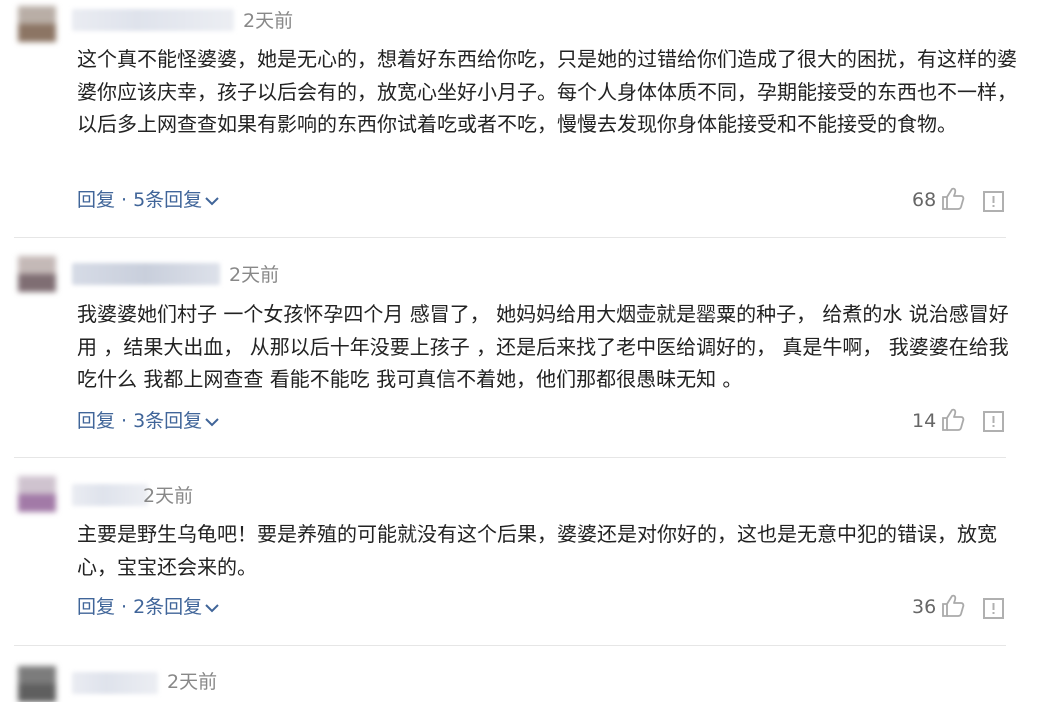 This screenshot has width=1058, height=702. I want to click on comment-actions: 回复 · 2条回复, so click(148, 607).